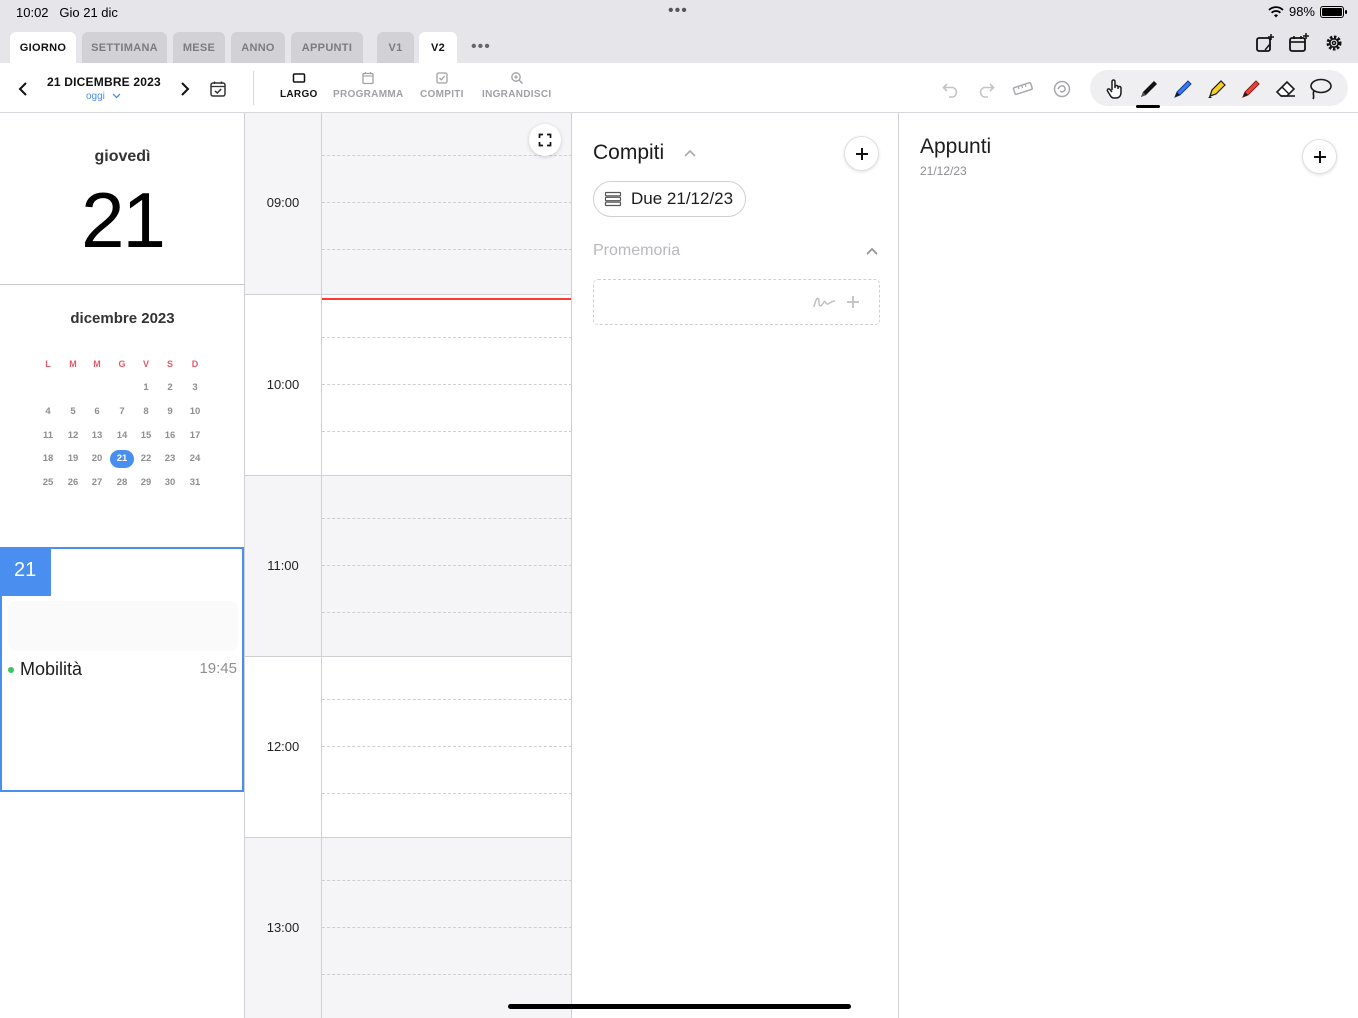  What do you see at coordinates (408, 384) in the screenshot?
I see `hour-slot: 10:00` at bounding box center [408, 384].